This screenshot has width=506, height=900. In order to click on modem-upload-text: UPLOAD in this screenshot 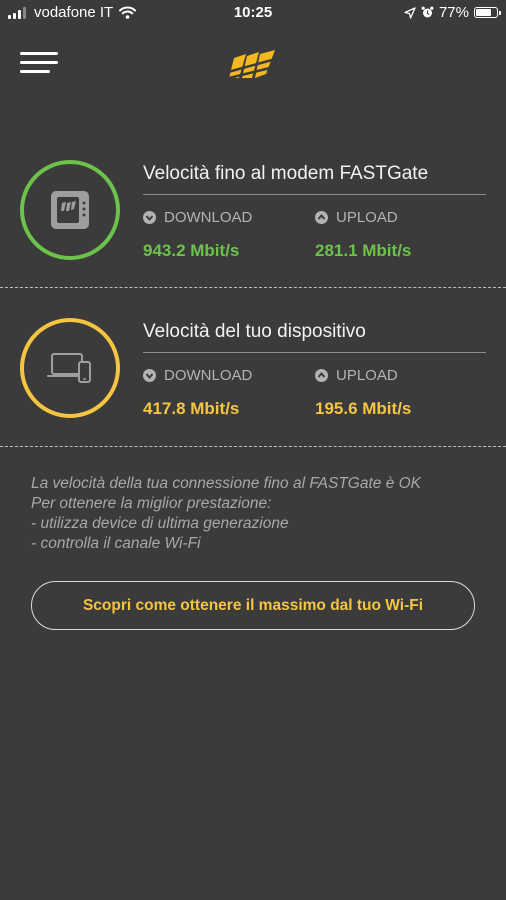, I will do `click(367, 217)`.